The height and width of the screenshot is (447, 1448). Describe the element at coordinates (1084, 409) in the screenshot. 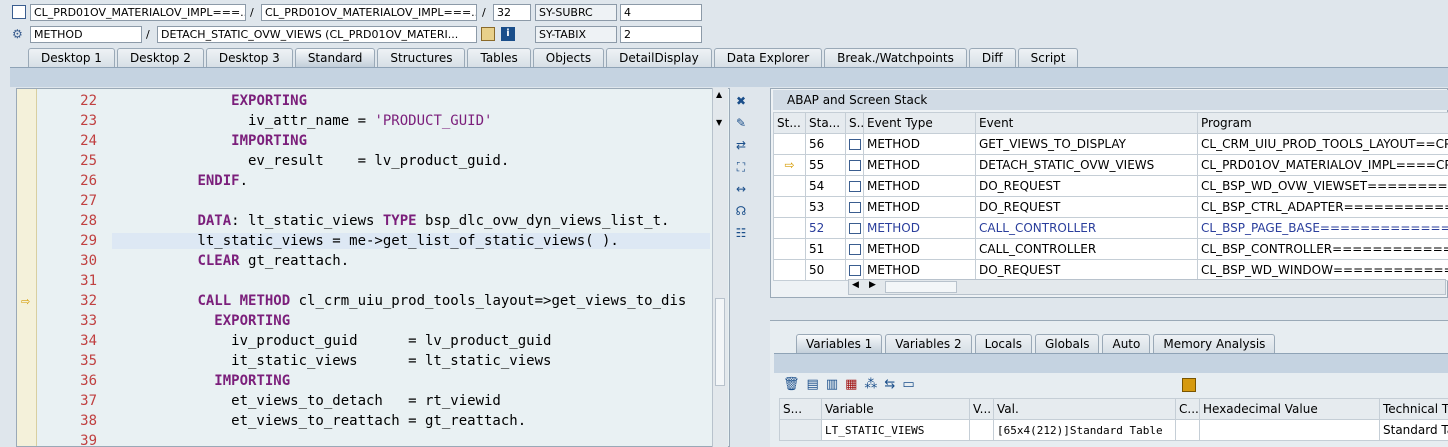

I see `col-value: Val.` at that location.